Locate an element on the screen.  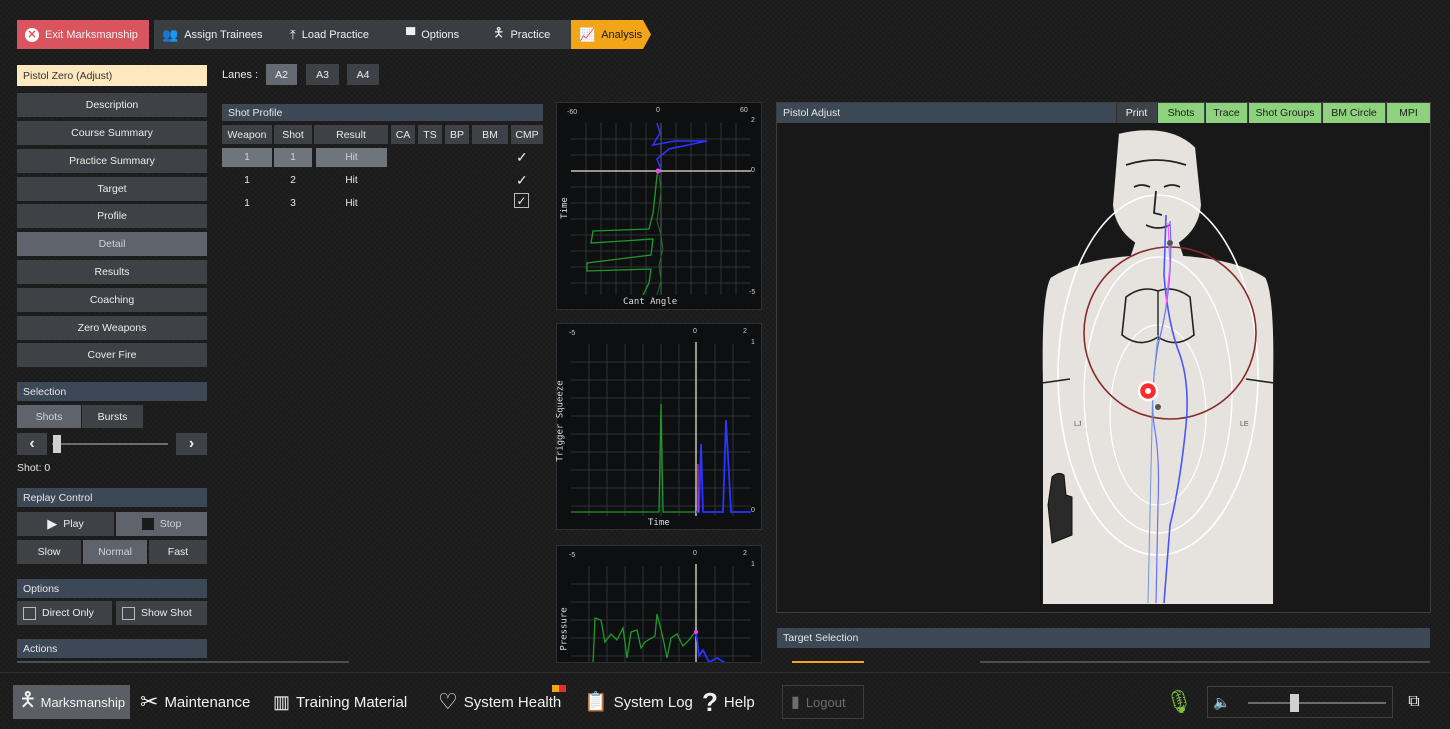
analysis-label: Analysis is located at coordinates (622, 34).